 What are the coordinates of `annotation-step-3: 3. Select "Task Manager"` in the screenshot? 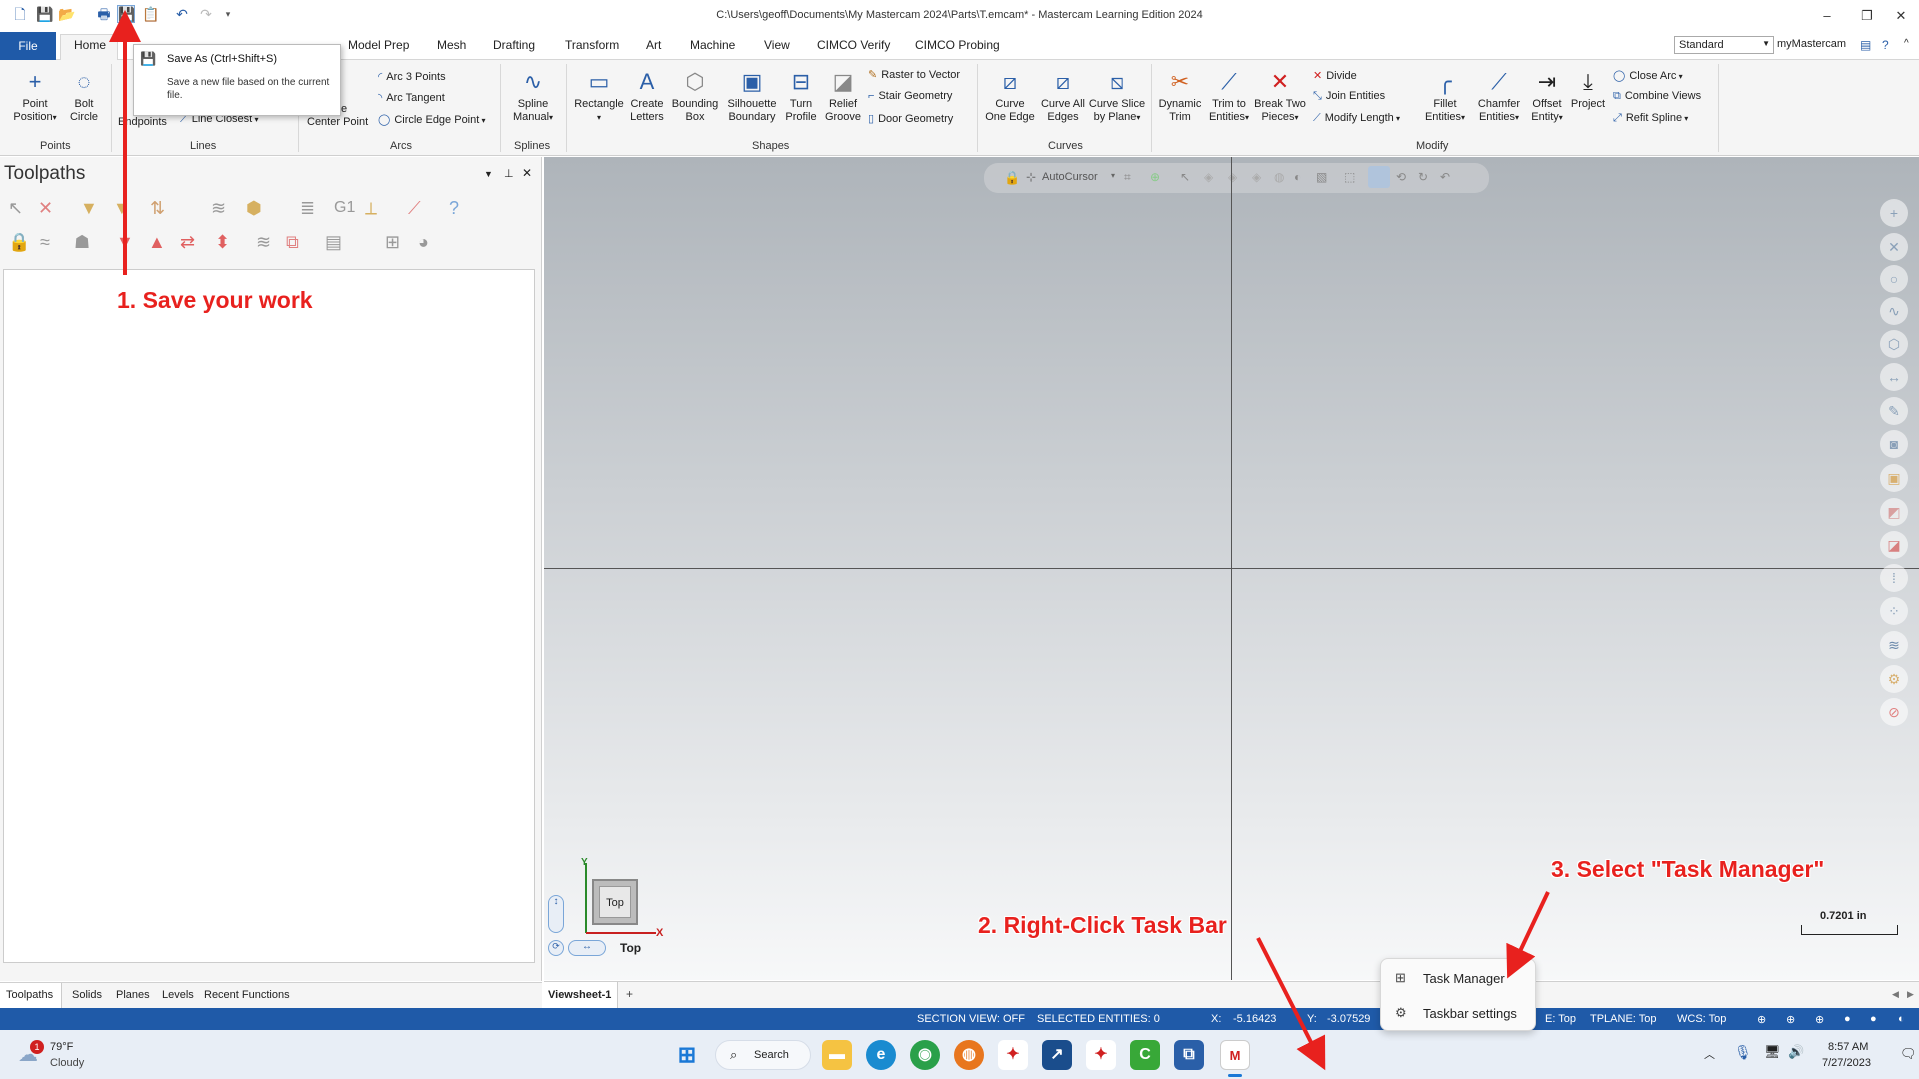 It's located at (1688, 869).